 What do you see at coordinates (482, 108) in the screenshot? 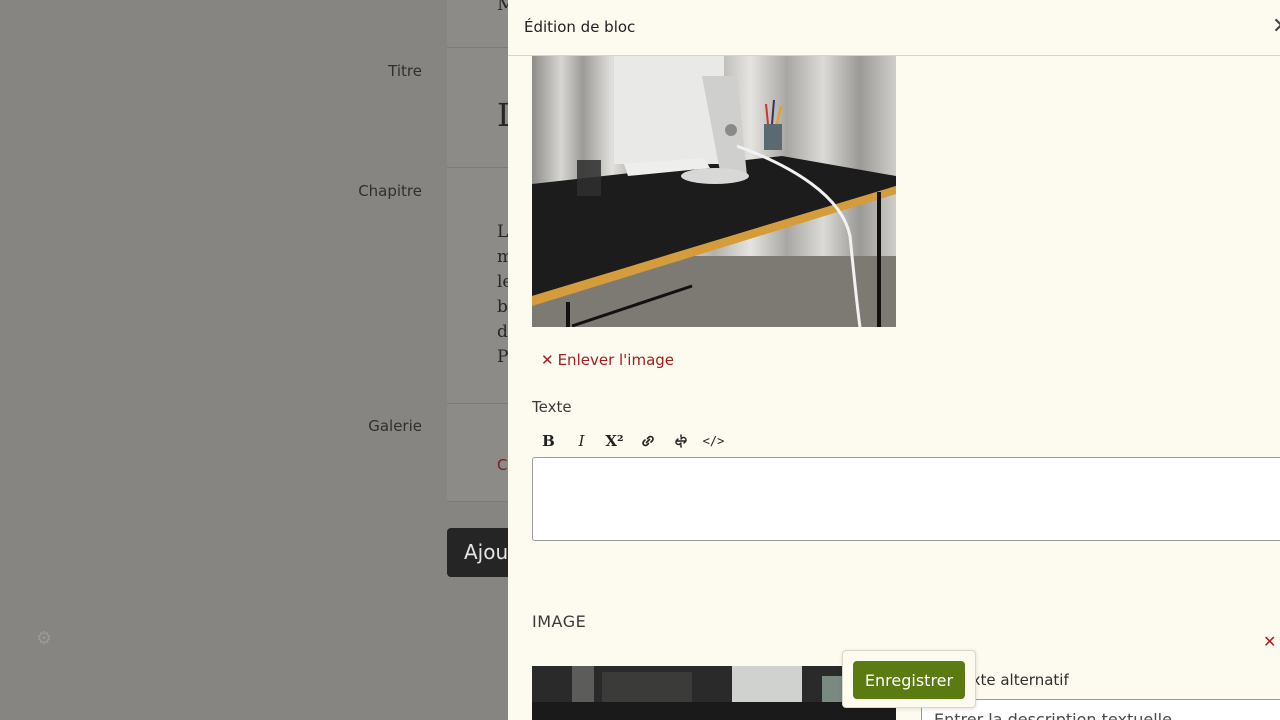
I see `bg-card-titre: L` at bounding box center [482, 108].